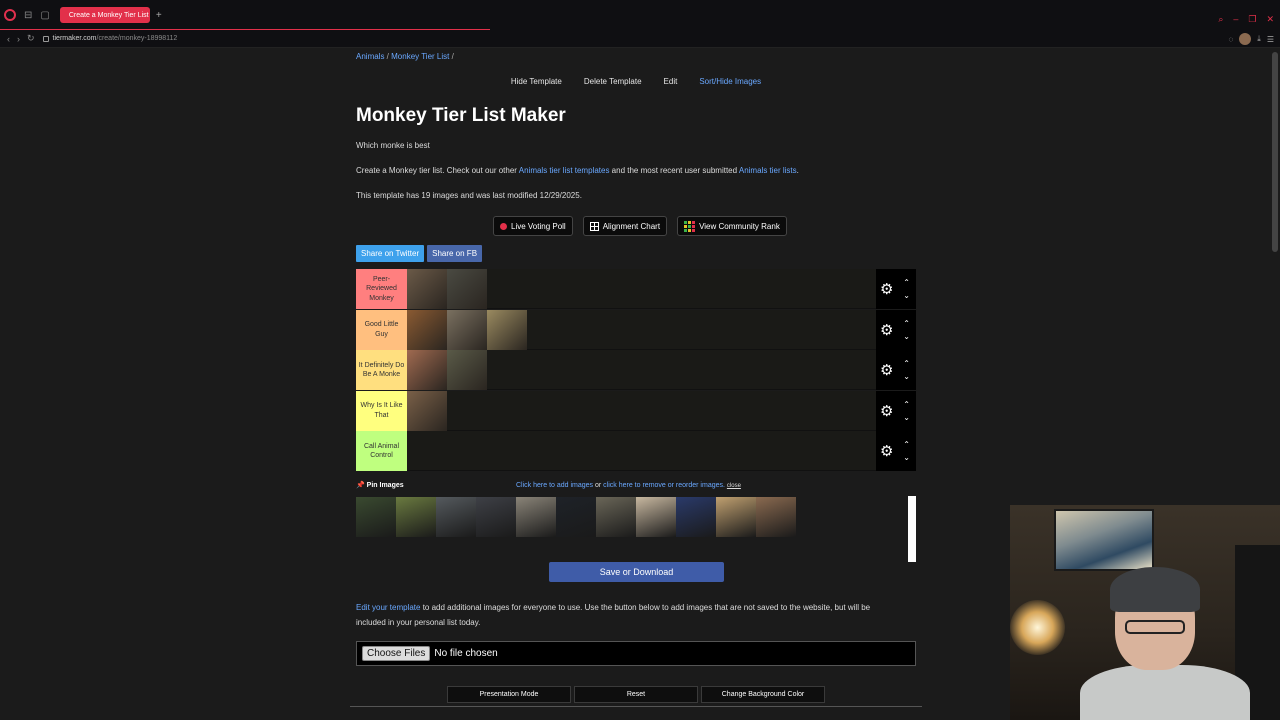 This screenshot has width=1280, height=720. Describe the element at coordinates (381, 329) in the screenshot. I see `tier-label: Good Little Guy` at that location.